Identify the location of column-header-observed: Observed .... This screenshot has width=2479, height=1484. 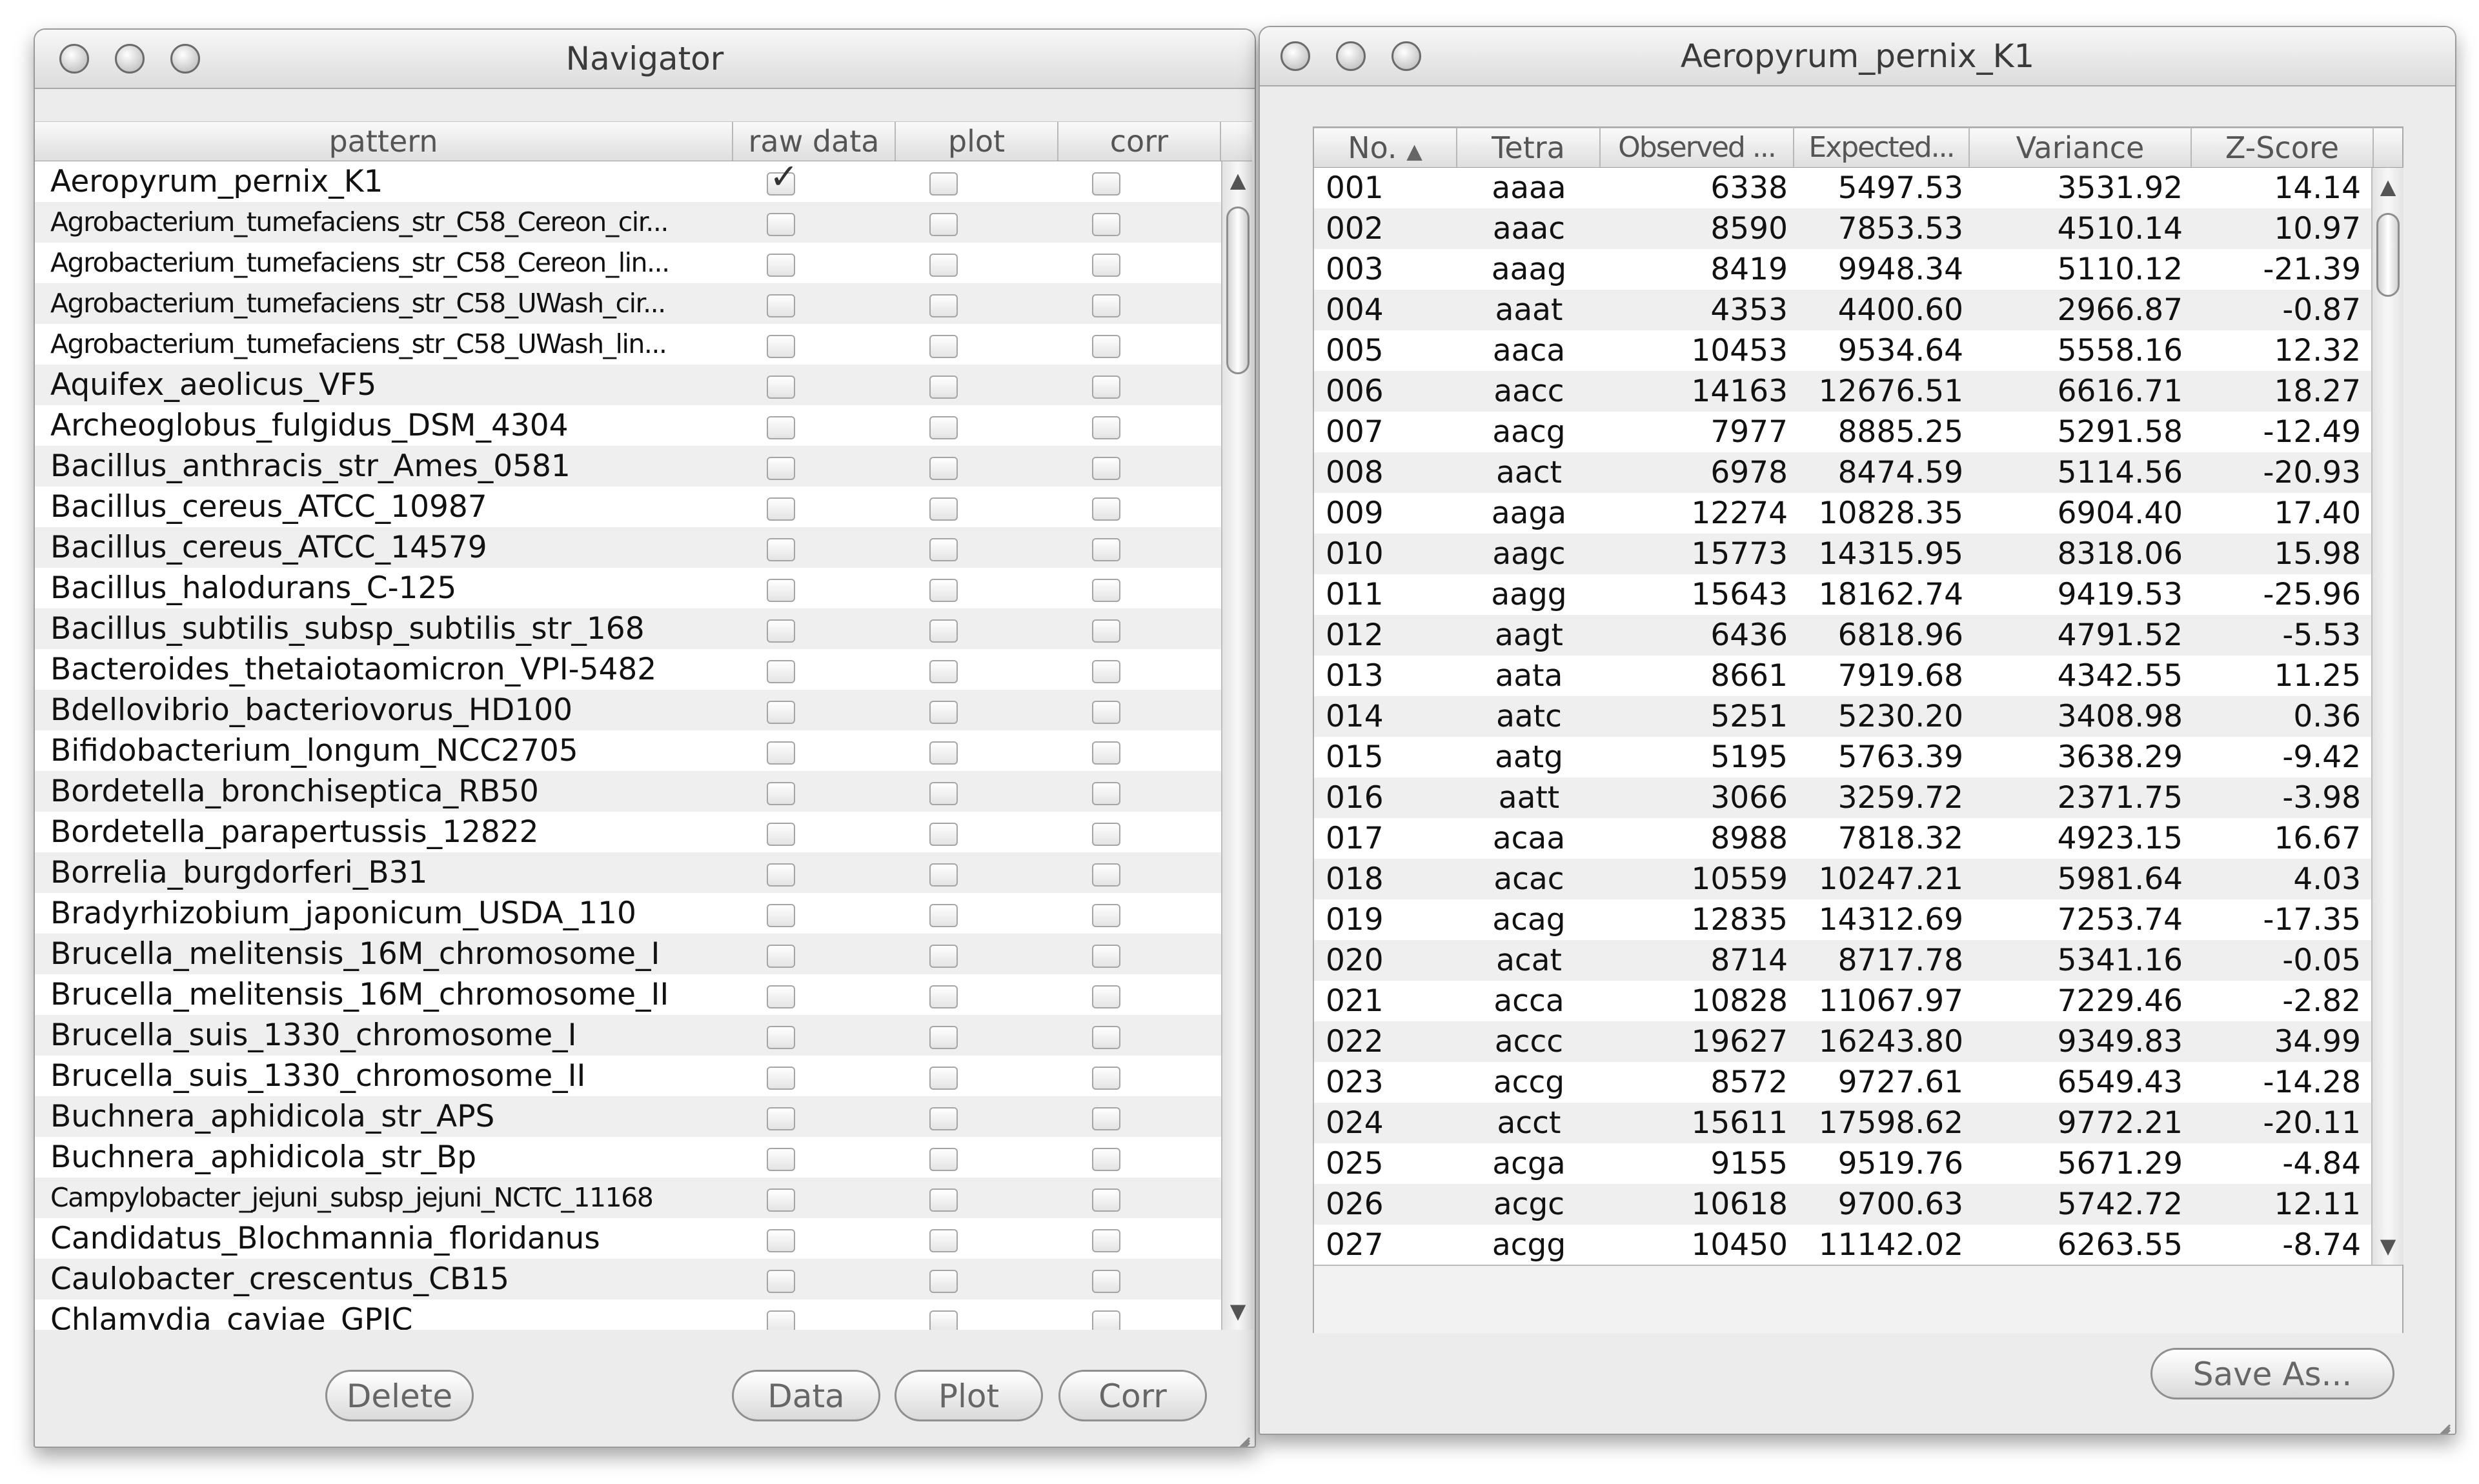
(1697, 147).